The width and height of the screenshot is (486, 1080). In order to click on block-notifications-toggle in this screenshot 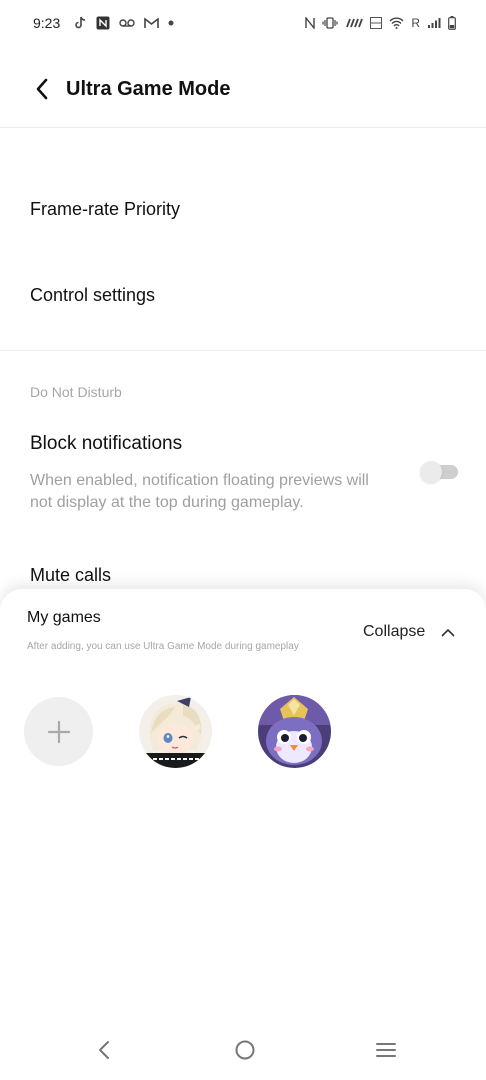, I will do `click(440, 471)`.